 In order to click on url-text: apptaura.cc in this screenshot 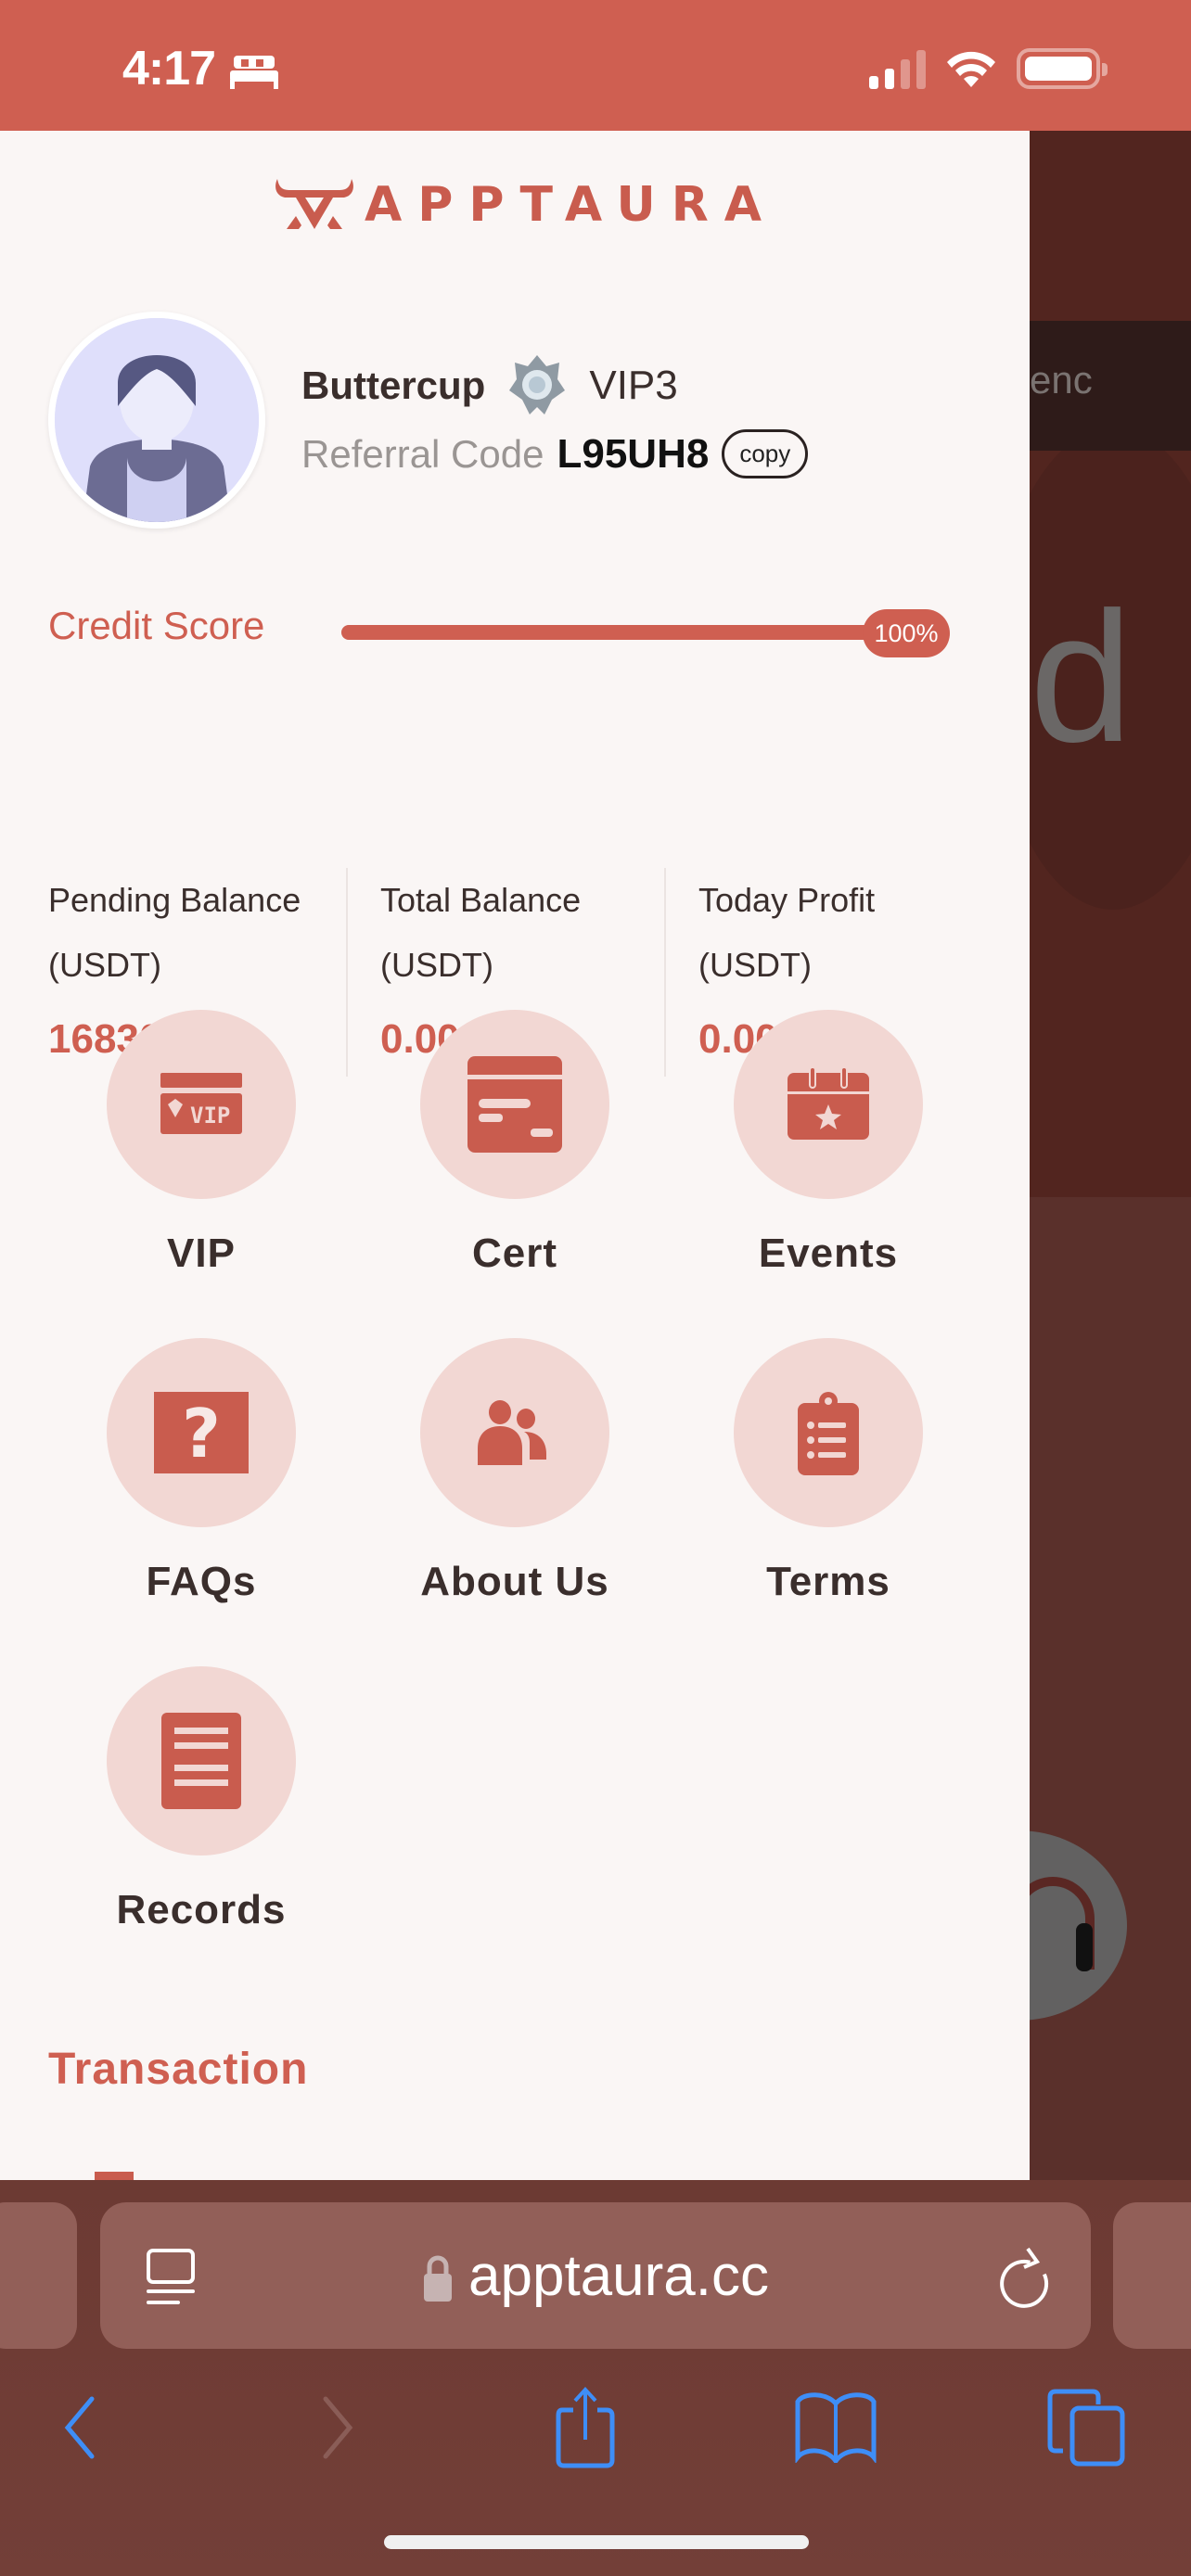, I will do `click(618, 2275)`.